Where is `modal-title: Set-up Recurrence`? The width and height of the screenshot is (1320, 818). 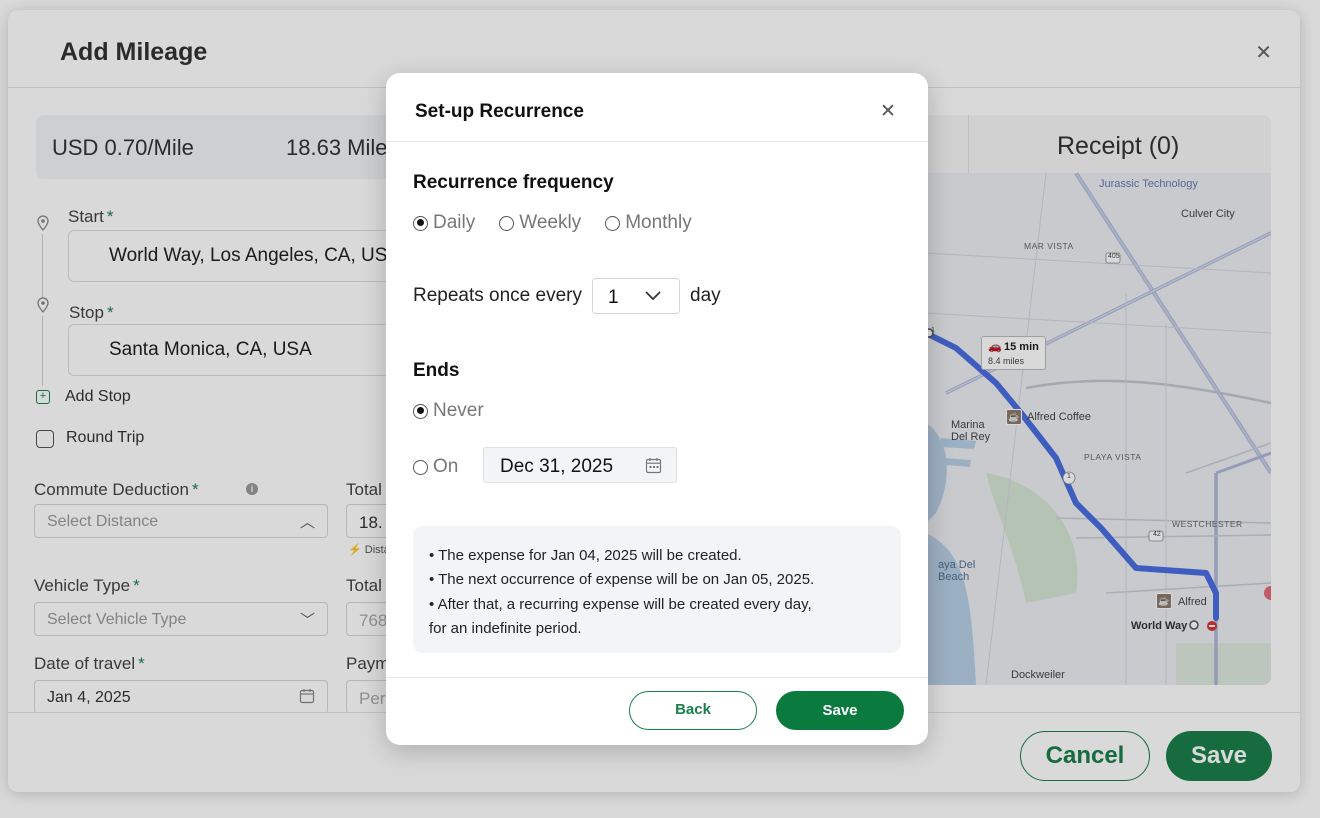 modal-title: Set-up Recurrence is located at coordinates (499, 111).